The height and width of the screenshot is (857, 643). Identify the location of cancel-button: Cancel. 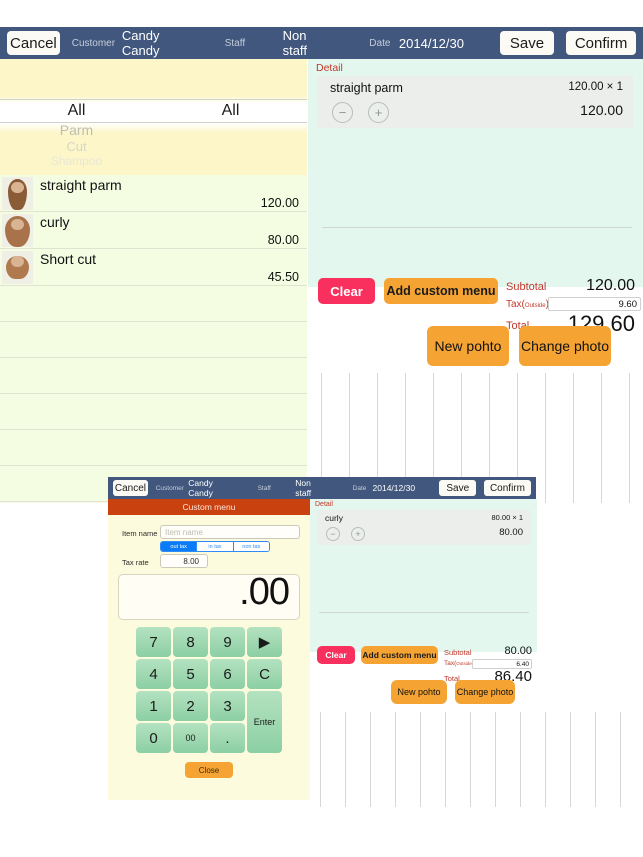
(33, 43).